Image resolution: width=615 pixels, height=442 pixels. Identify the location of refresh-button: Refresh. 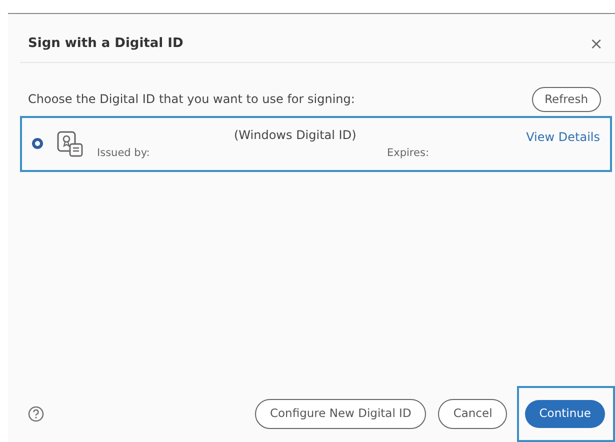
(566, 99).